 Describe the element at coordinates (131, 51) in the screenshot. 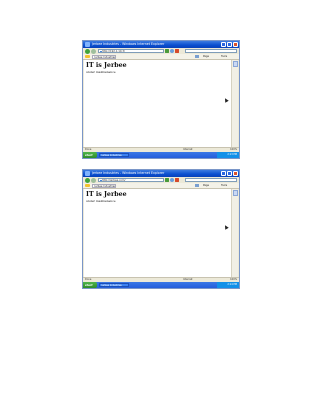

I see `address-bar: http://192.1.10.3/` at that location.